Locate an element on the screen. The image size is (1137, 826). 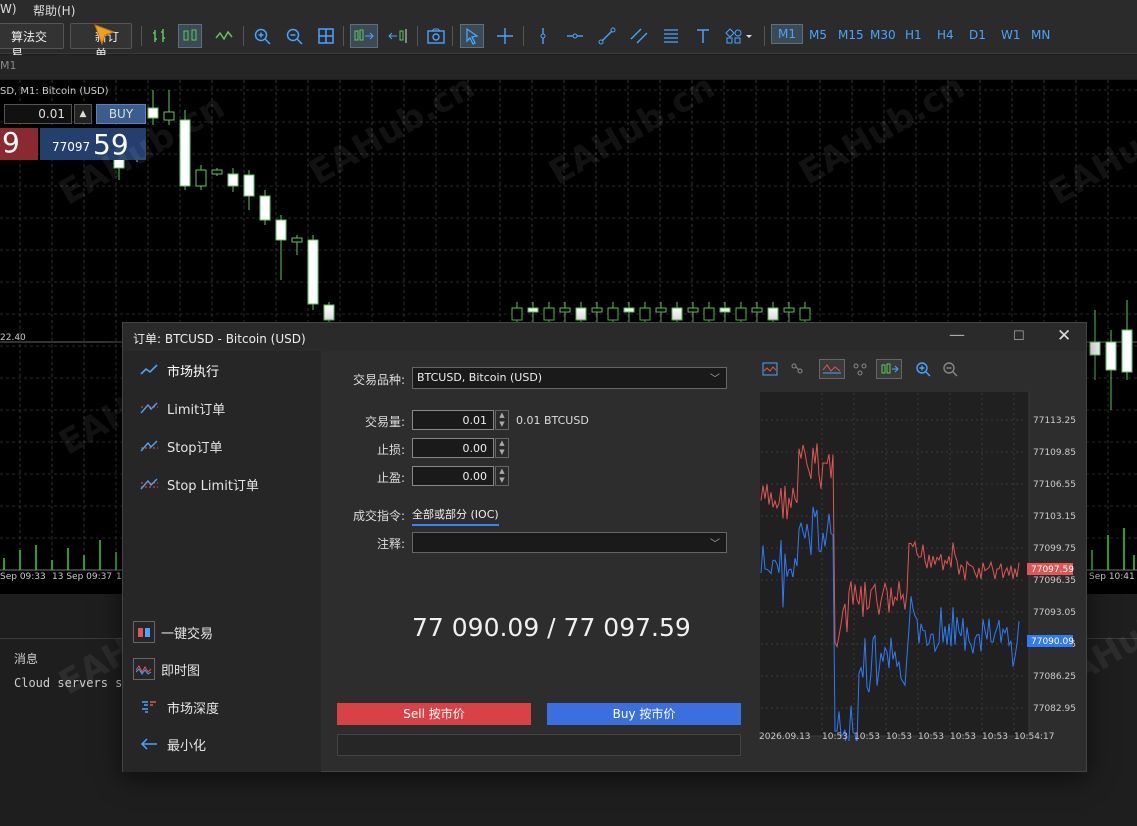
timeframe-d1: D1 is located at coordinates (977, 35).